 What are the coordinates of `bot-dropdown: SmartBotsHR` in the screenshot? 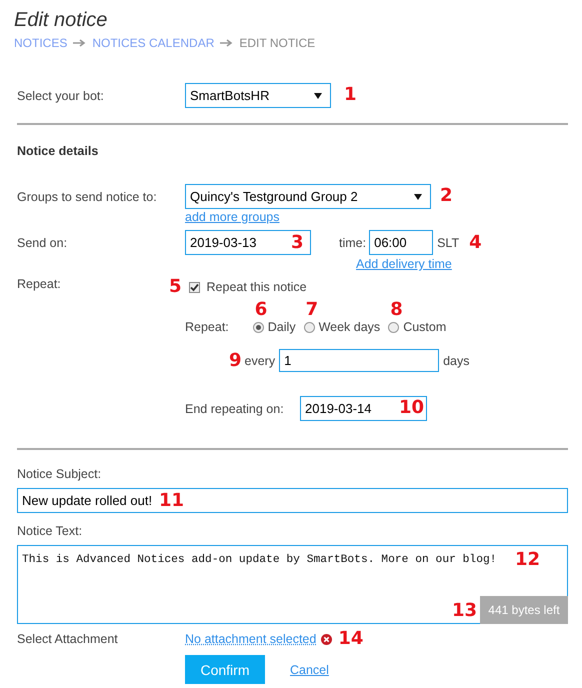 It's located at (258, 95).